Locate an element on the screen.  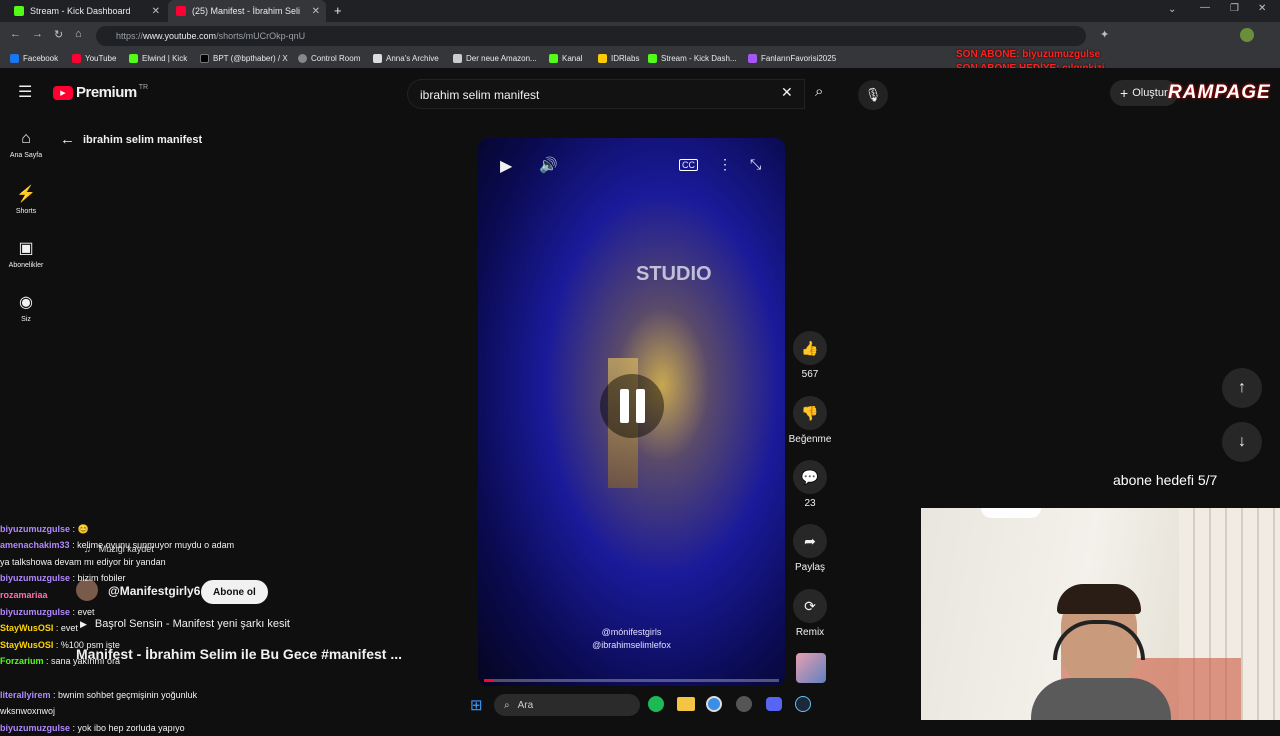
sidebar-item-label: Siz is located at coordinates (26, 319).